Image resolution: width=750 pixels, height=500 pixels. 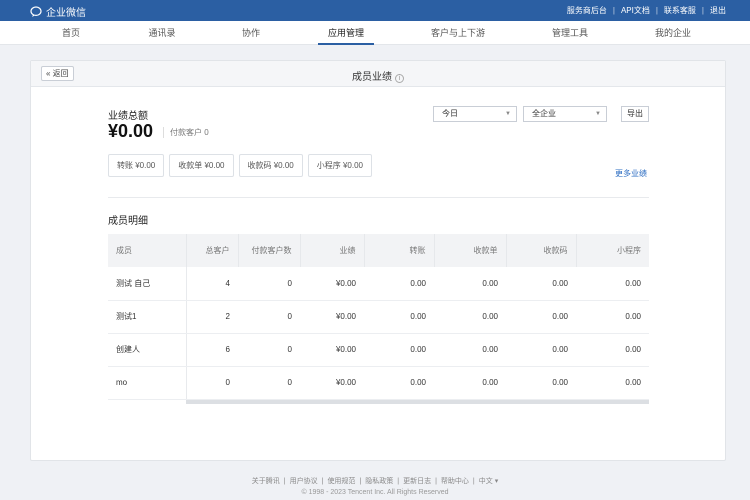 I want to click on api-docs-link: API文档, so click(x=635, y=10).